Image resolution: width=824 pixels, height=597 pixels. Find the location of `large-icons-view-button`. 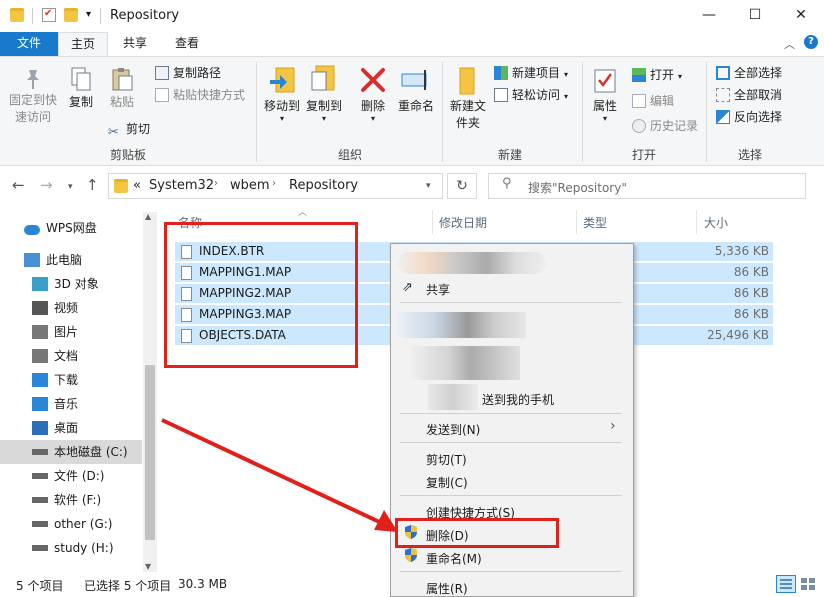

large-icons-view-button is located at coordinates (808, 584).